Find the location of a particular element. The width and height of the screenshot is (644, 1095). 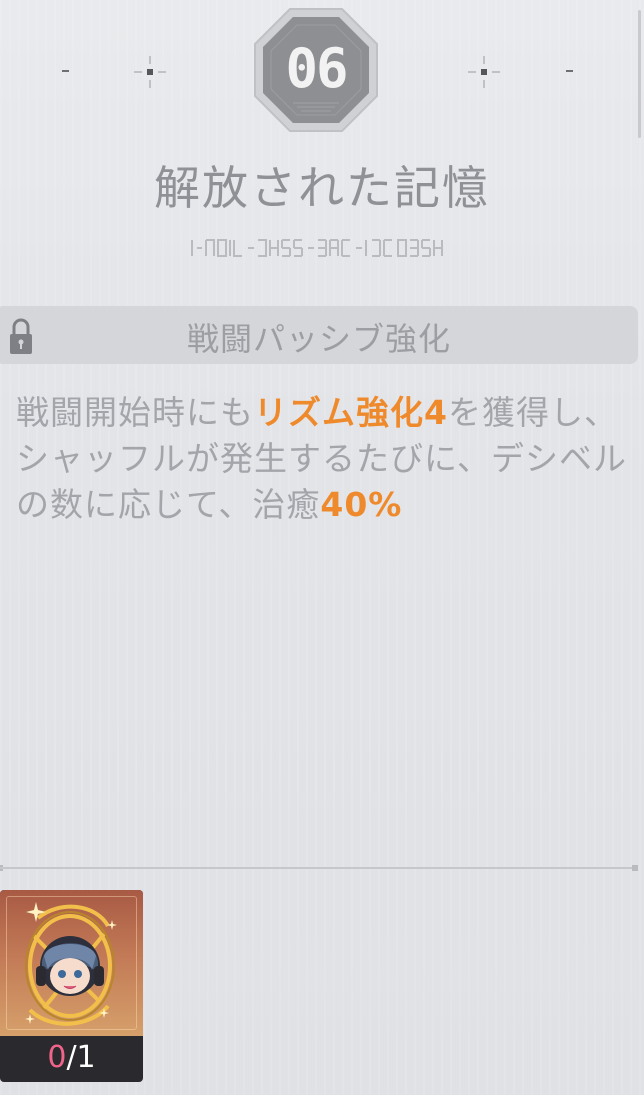

divider-cap is located at coordinates (635, 868).